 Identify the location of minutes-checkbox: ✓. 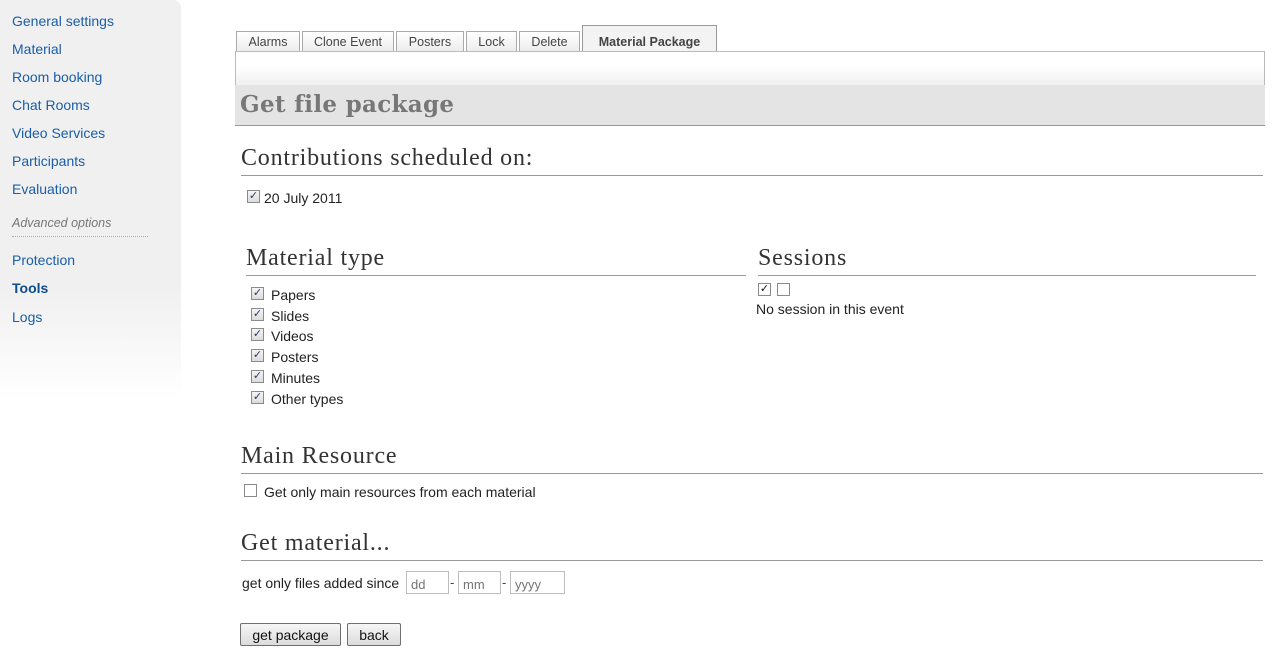
(257, 376).